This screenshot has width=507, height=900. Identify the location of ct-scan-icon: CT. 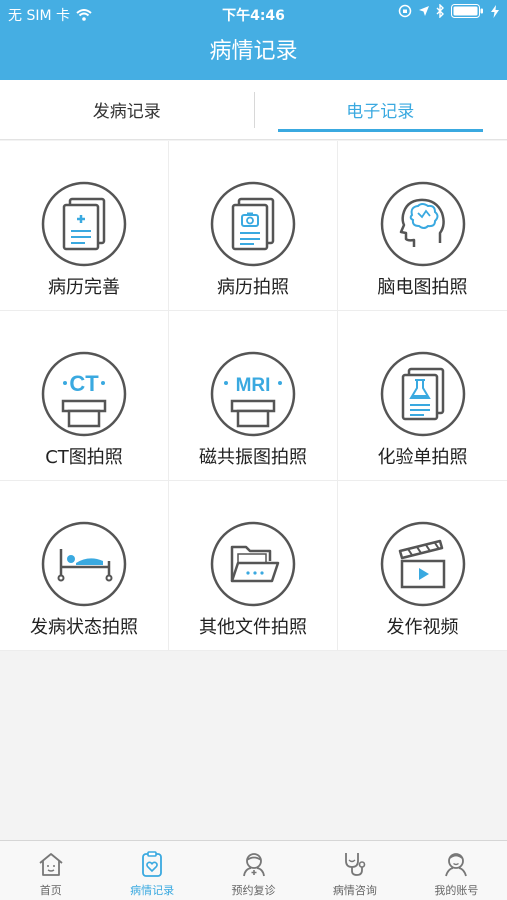
(84, 394).